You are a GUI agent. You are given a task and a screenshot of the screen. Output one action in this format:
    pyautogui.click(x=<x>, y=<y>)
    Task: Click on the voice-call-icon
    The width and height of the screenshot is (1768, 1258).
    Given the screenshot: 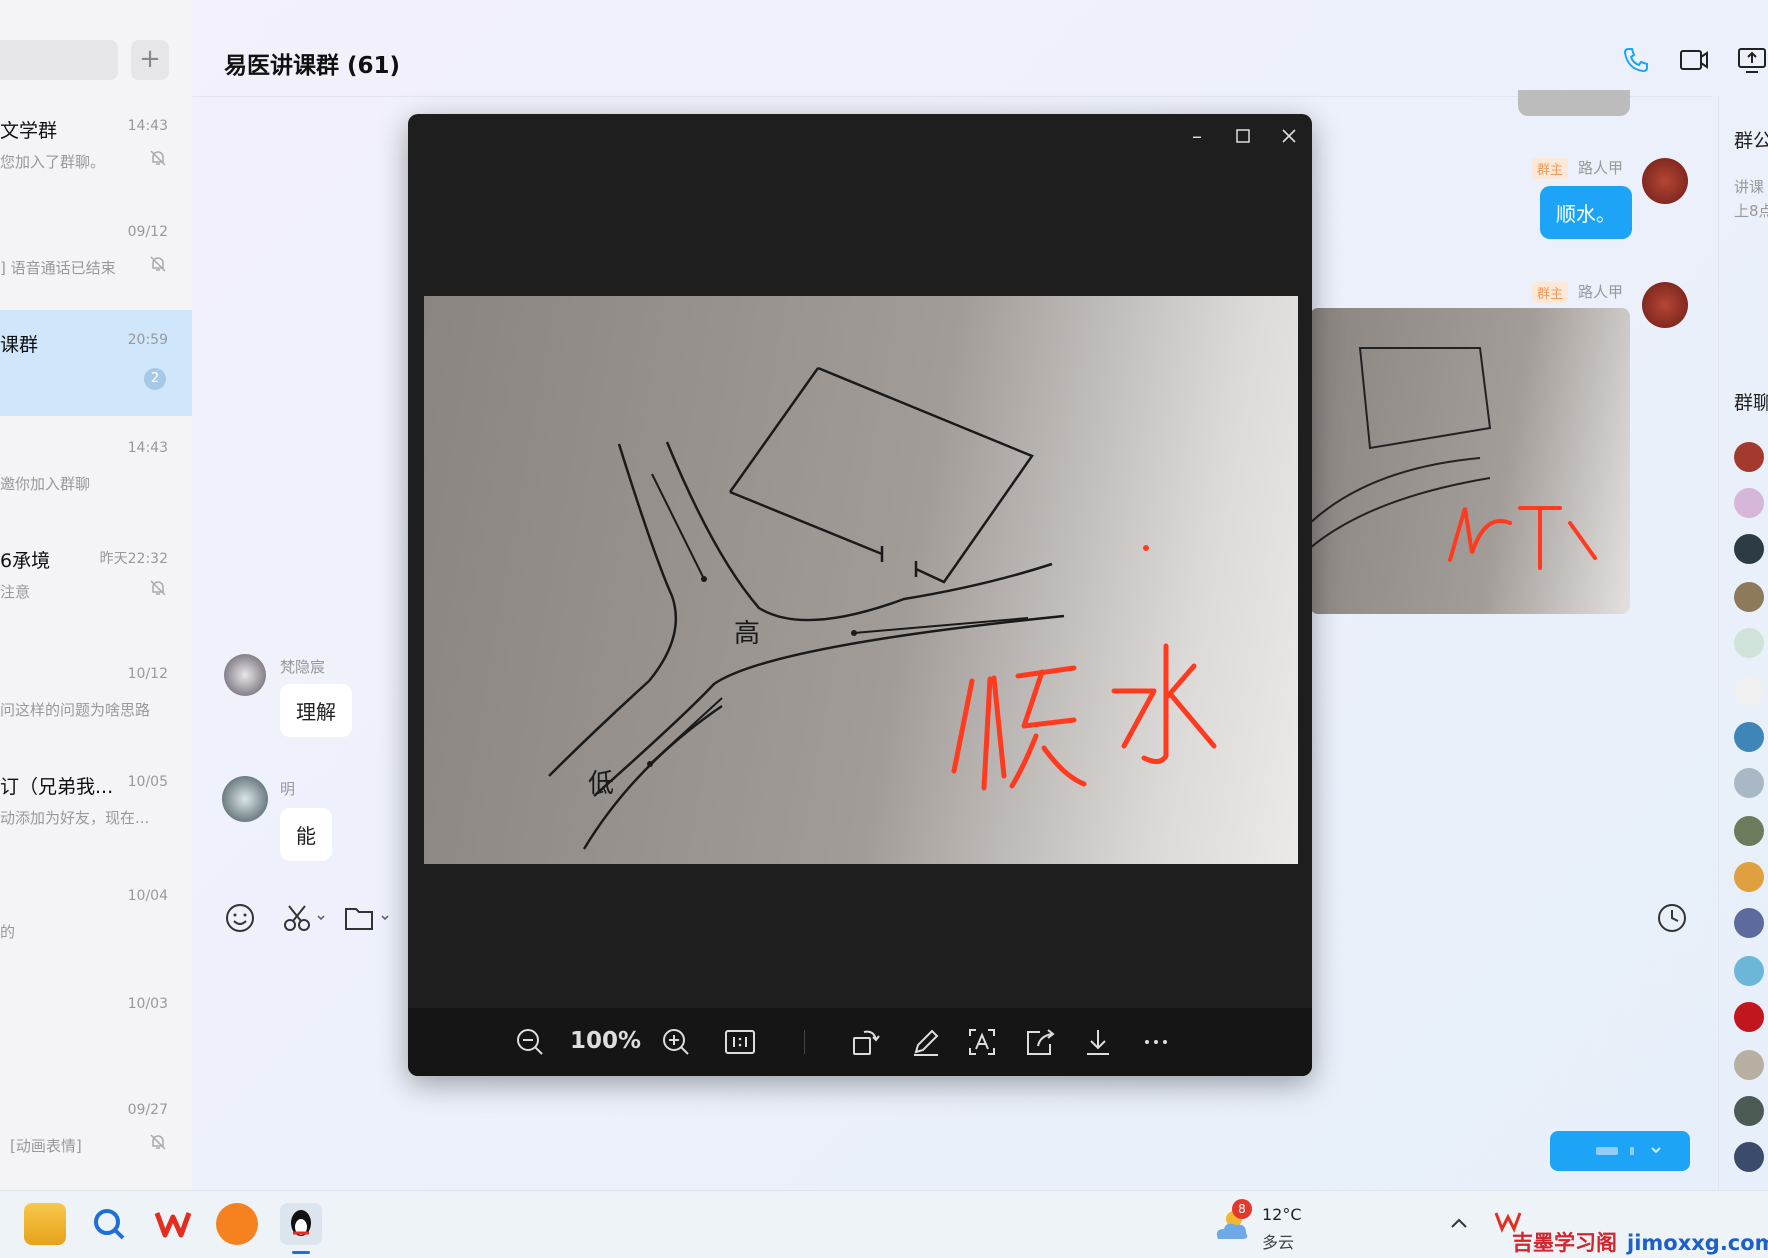 What is the action you would take?
    pyautogui.click(x=1636, y=60)
    